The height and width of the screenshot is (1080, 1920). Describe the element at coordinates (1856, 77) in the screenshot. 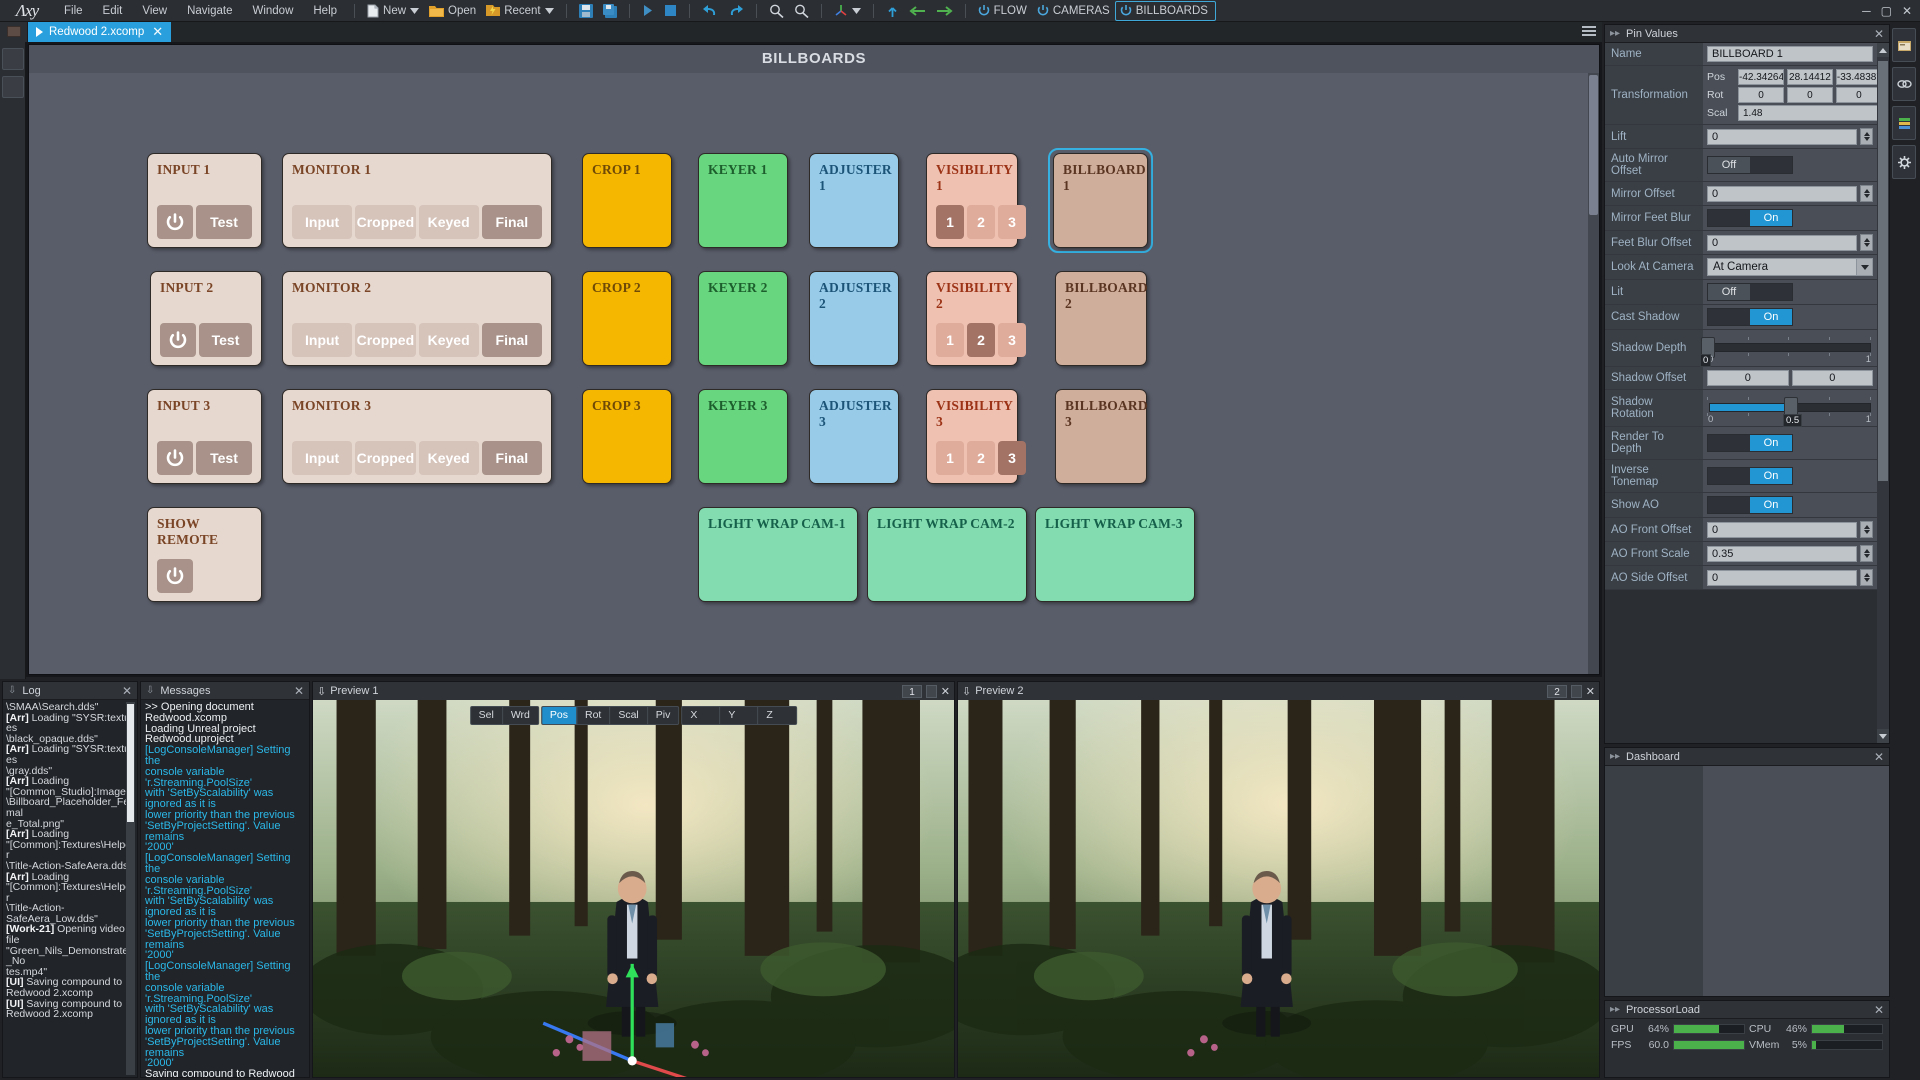

I see `transform-input: -33.48387` at that location.